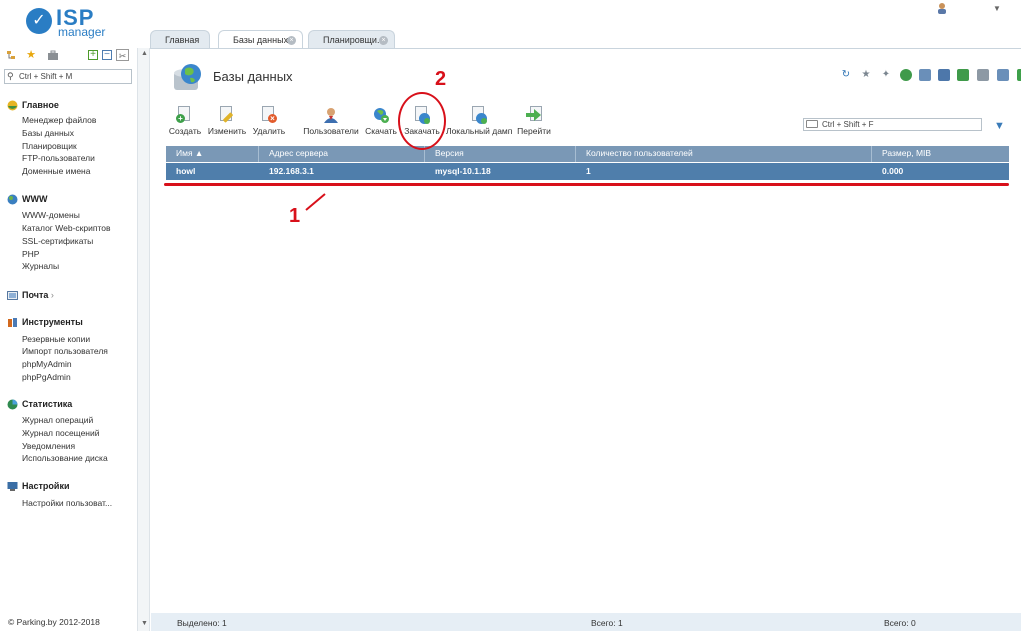  What do you see at coordinates (846, 75) in the screenshot?
I see `refresh-icon: ↻` at bounding box center [846, 75].